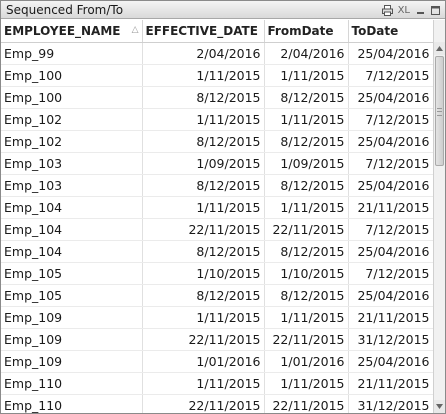  Describe the element at coordinates (404, 10) in the screenshot. I see `xl-export-button: XL` at that location.